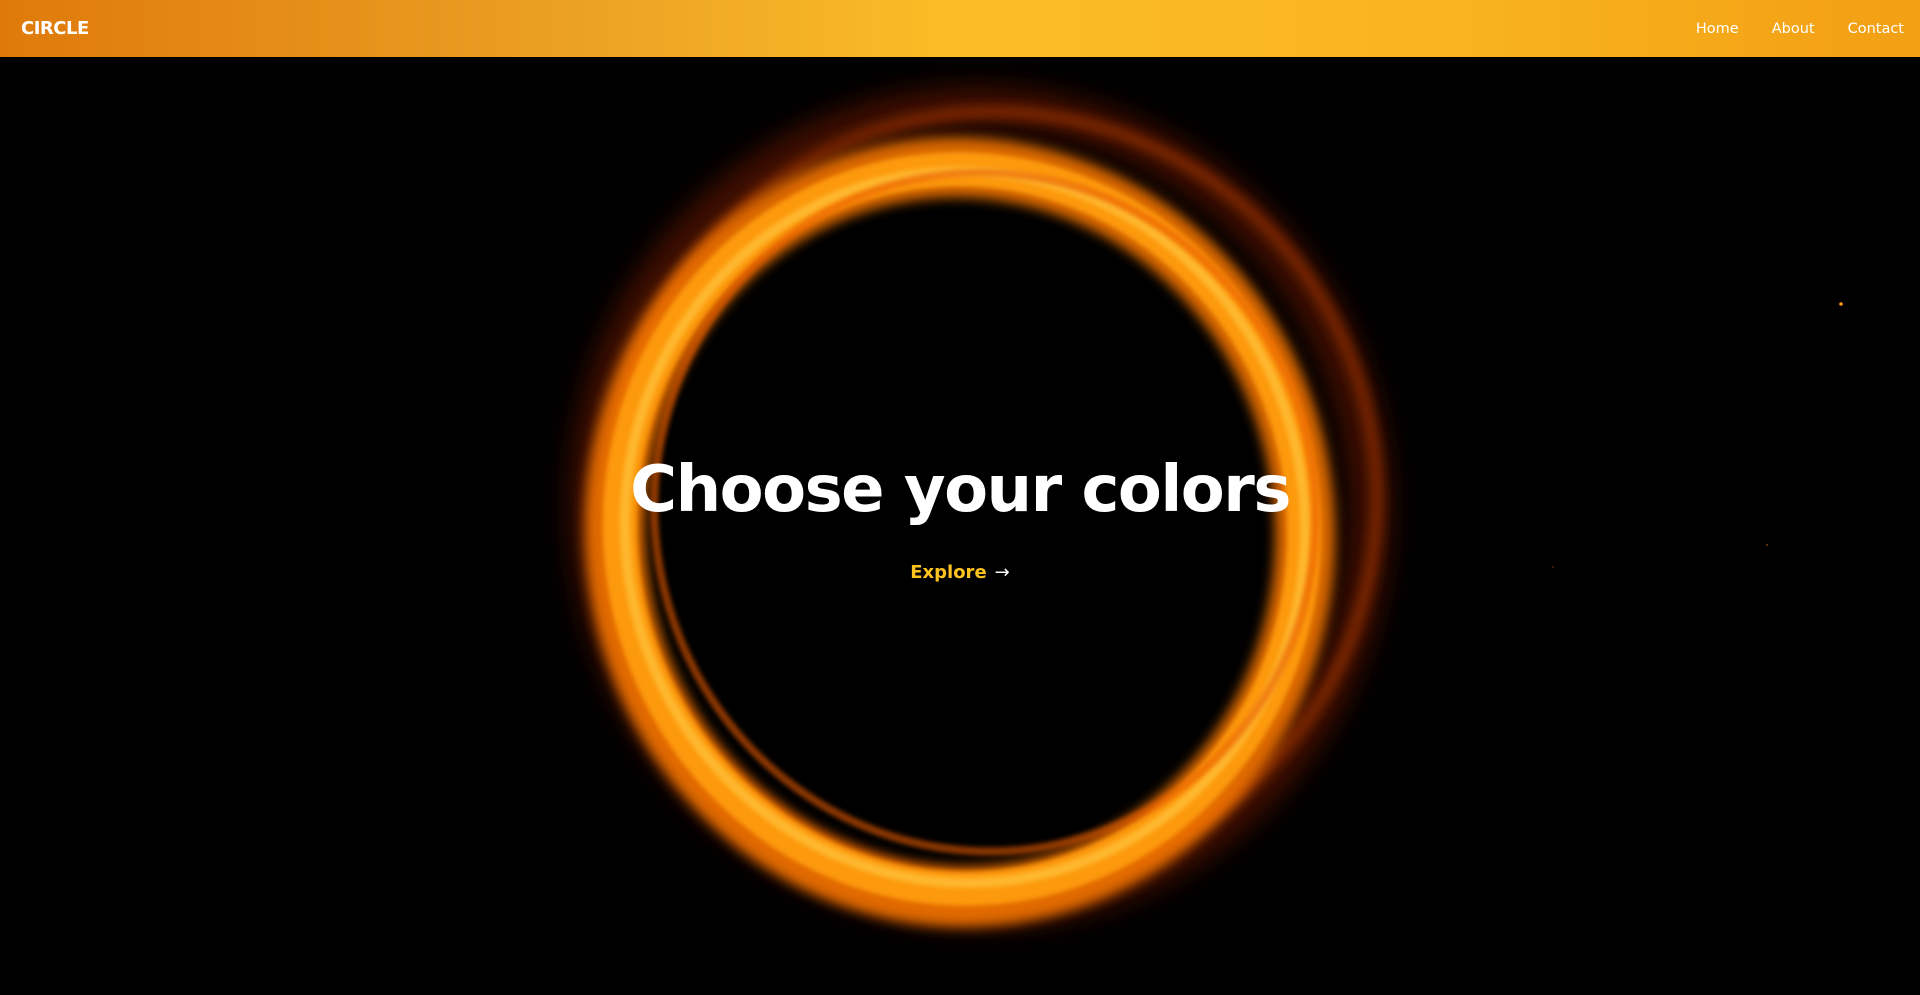 This screenshot has width=1920, height=995. What do you see at coordinates (1876, 29) in the screenshot?
I see `nav-link-contact: Contact` at bounding box center [1876, 29].